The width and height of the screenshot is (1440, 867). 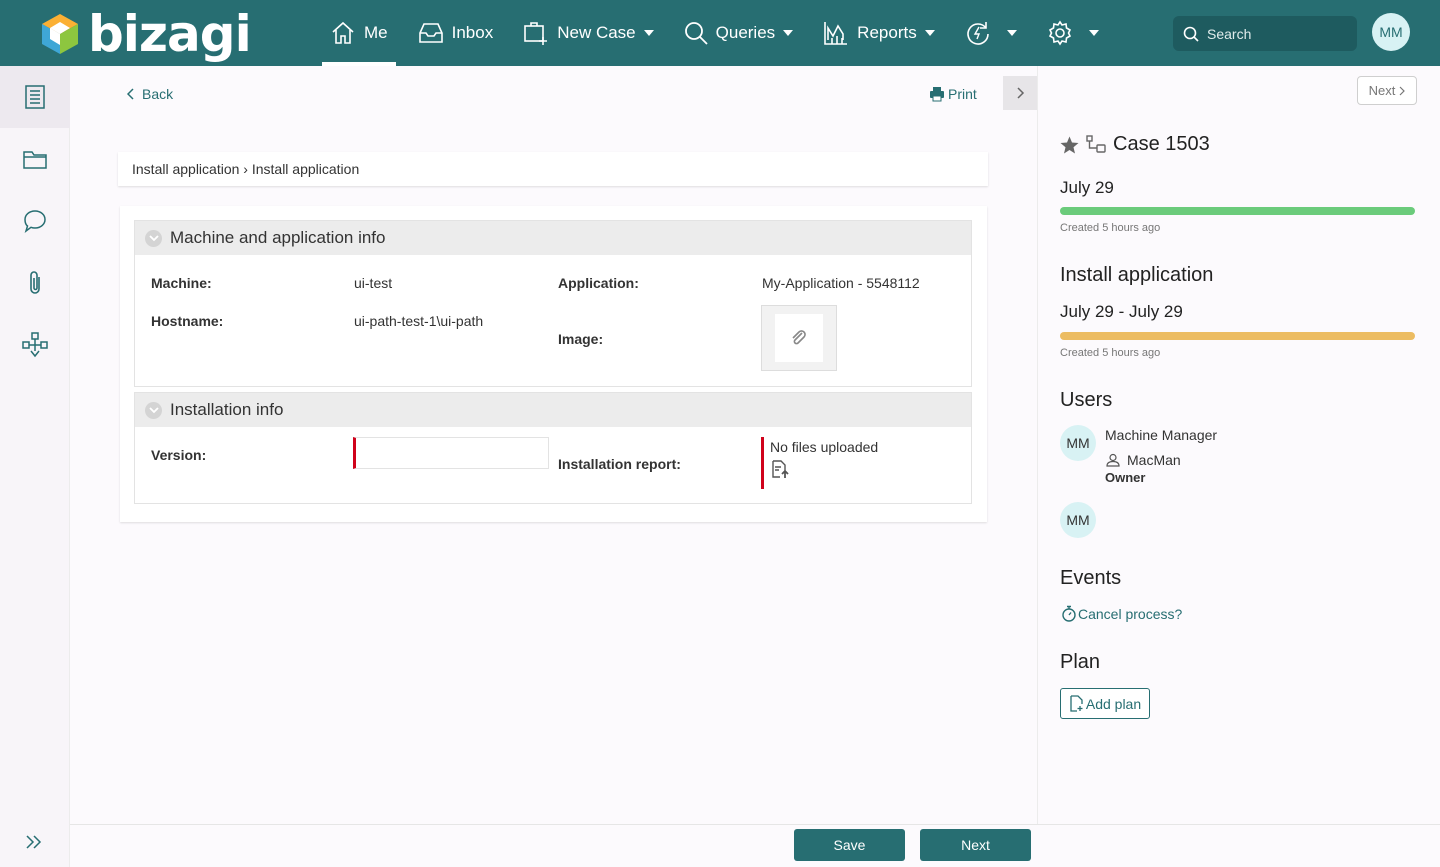 I want to click on sidebar-expand-icon, so click(x=34, y=844).